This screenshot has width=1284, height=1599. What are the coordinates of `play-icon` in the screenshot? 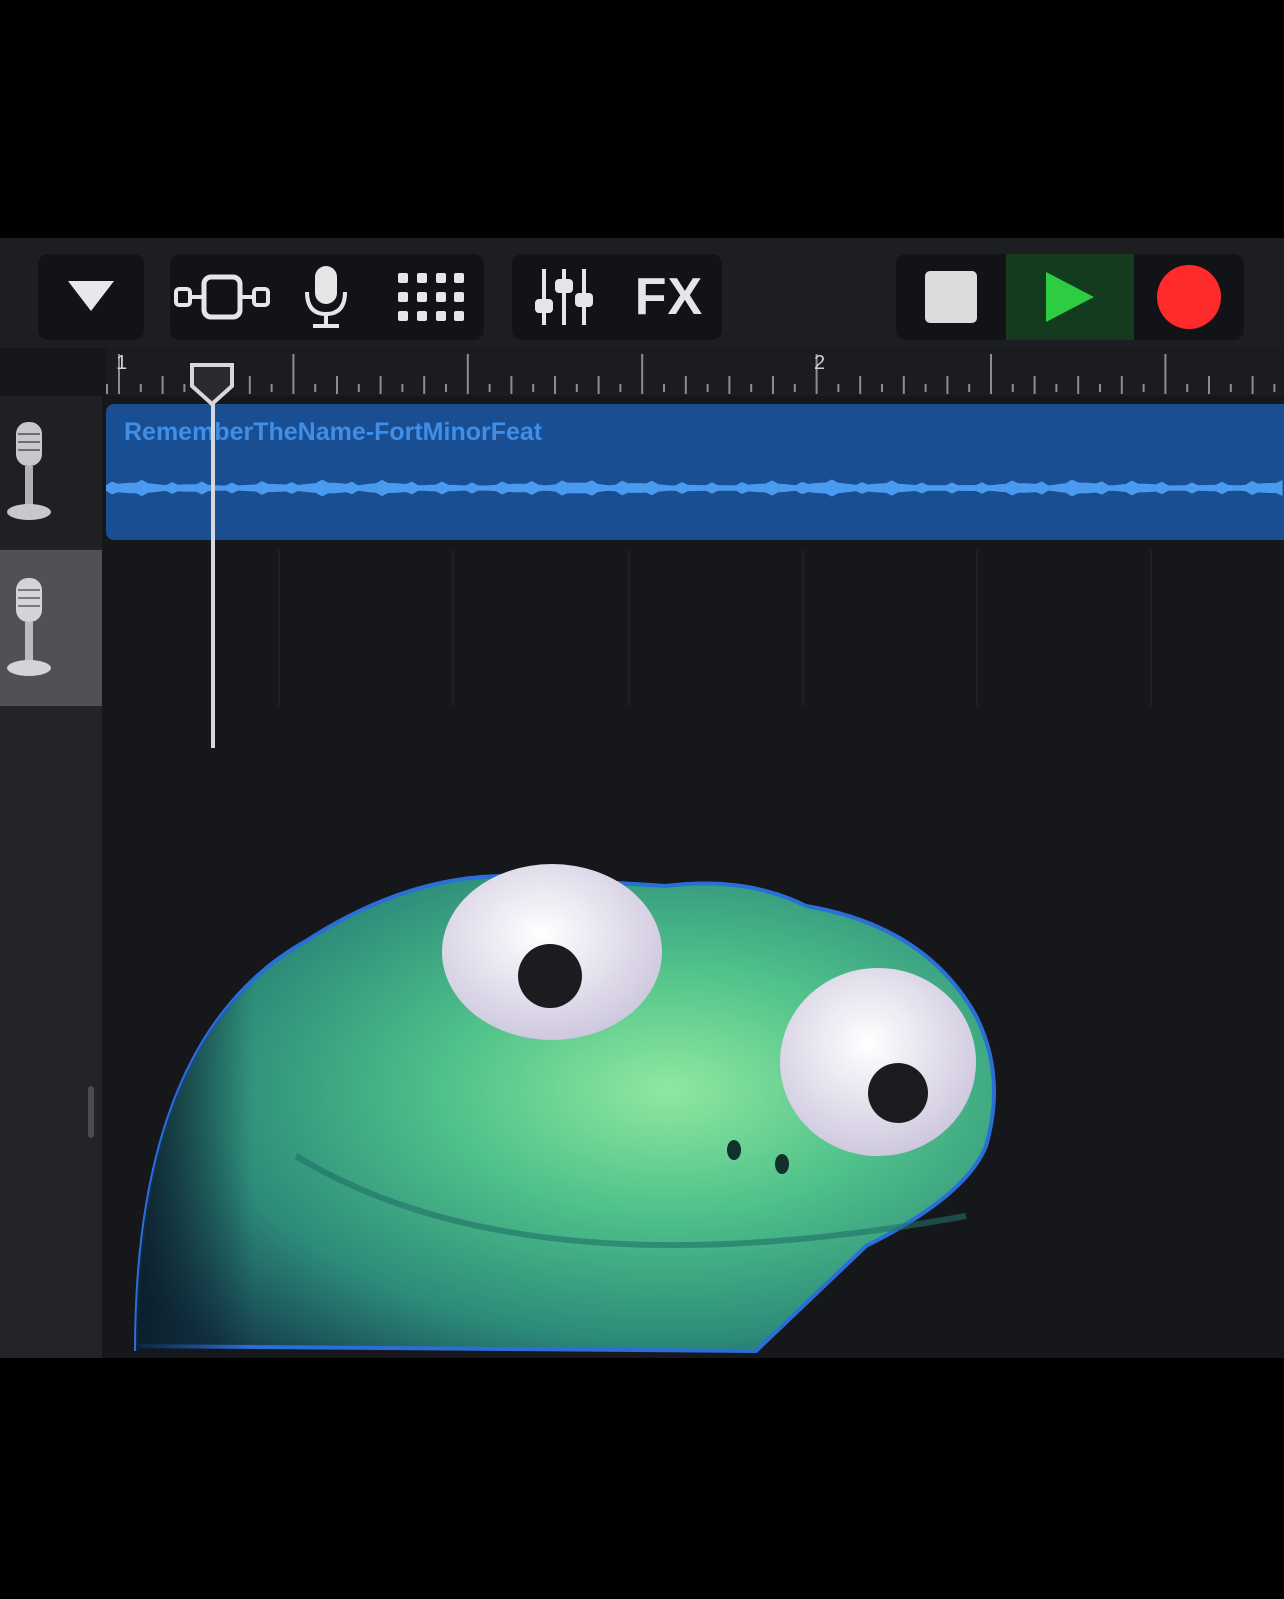 It's located at (1070, 297).